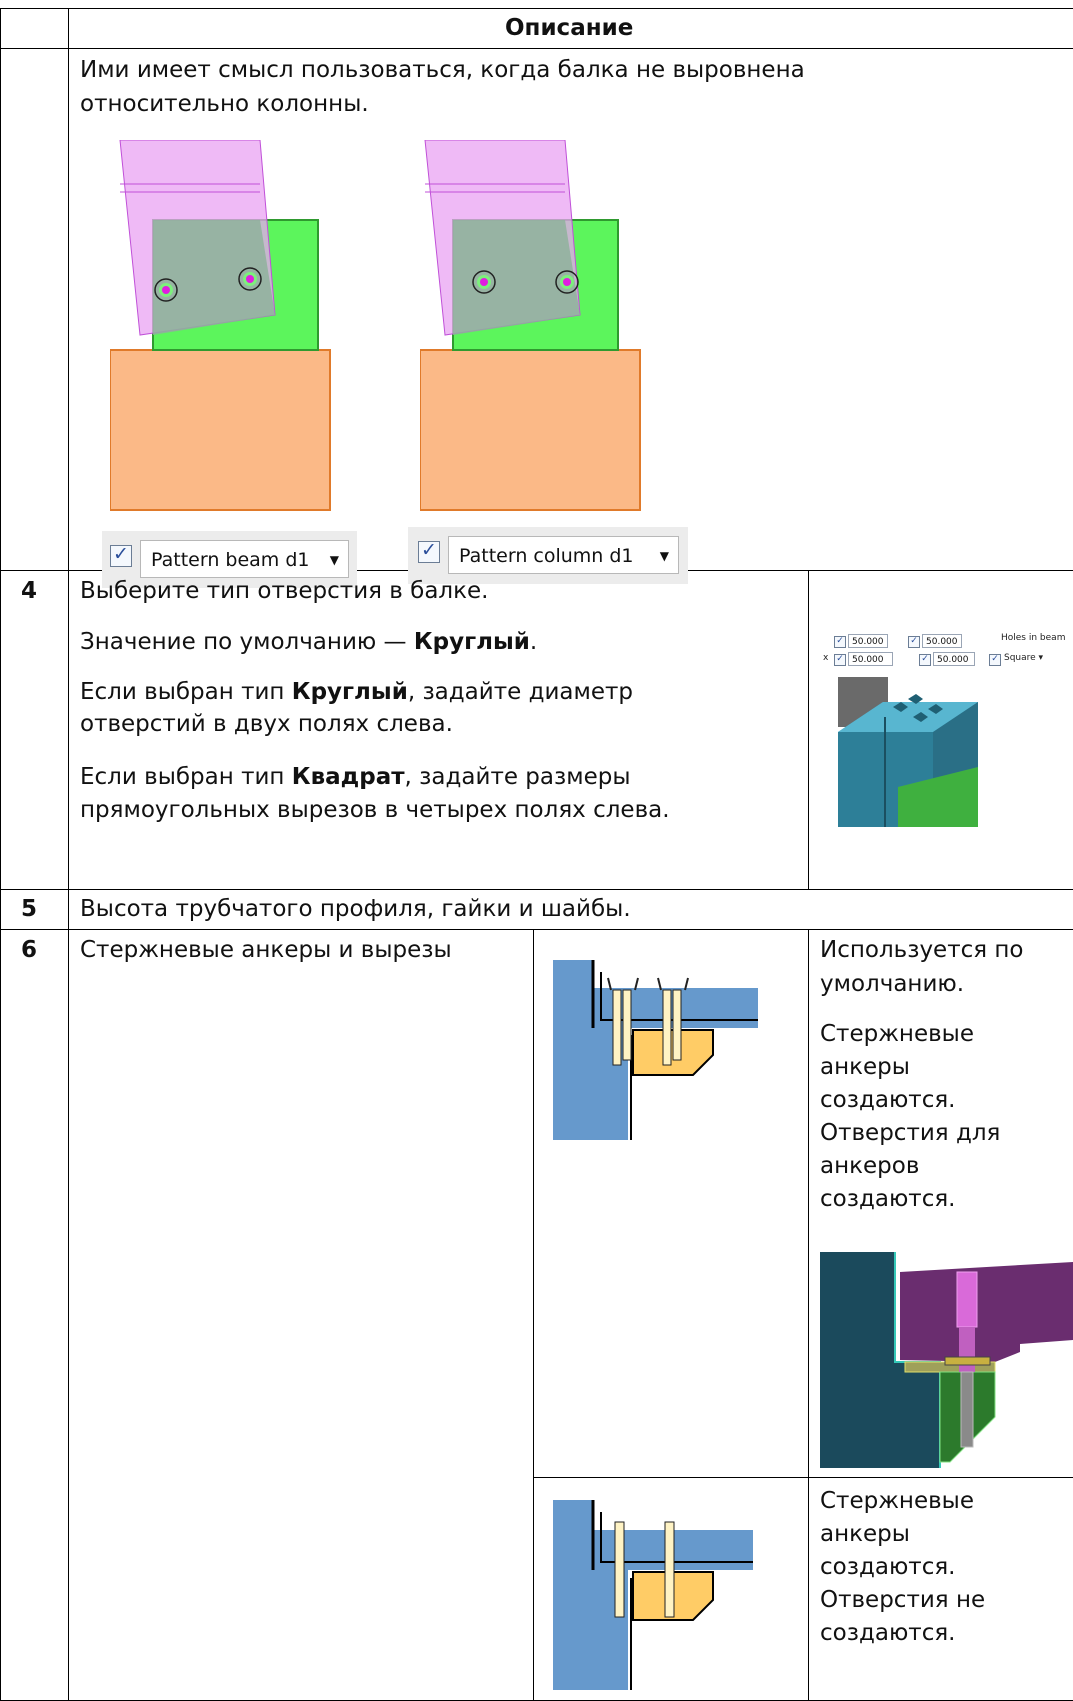  What do you see at coordinates (942, 641) in the screenshot?
I see `hole-v2-field: 50.000` at bounding box center [942, 641].